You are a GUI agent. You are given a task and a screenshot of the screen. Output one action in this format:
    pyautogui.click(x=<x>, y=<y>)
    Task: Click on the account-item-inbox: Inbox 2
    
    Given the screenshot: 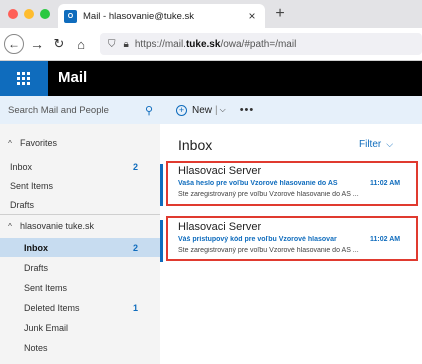 What is the action you would take?
    pyautogui.click(x=80, y=247)
    